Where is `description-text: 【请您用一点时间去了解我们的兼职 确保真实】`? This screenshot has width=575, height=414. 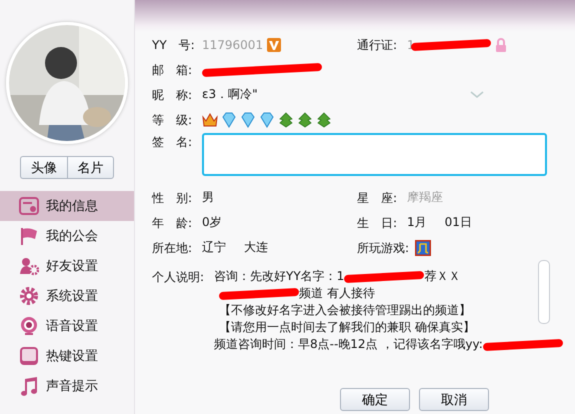 description-text: 【请您用一点时间去了解我们的兼职 确保真实】 is located at coordinates (347, 327).